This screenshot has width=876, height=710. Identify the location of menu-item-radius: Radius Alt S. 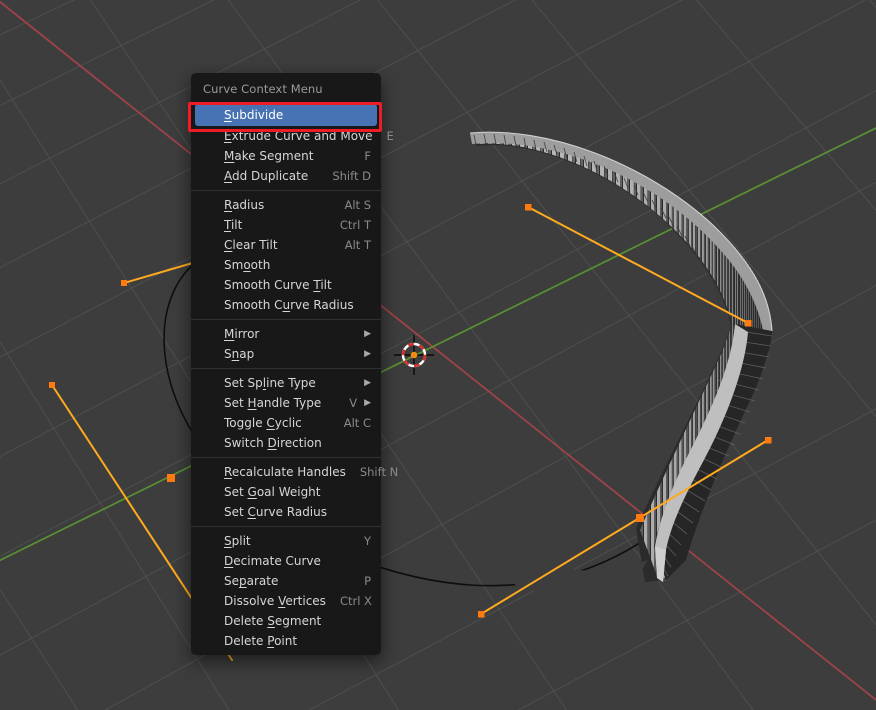
(286, 205).